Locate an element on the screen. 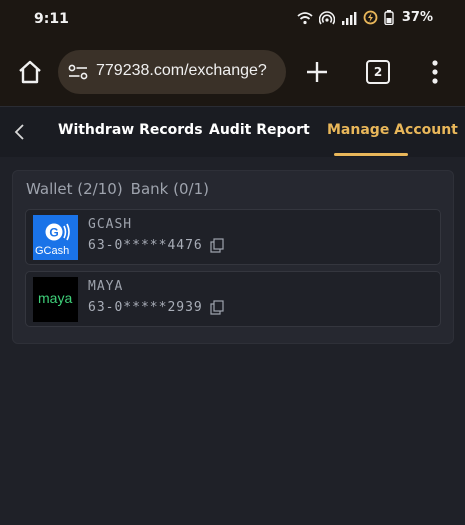 The image size is (465, 525). battery-icon is located at coordinates (389, 17).